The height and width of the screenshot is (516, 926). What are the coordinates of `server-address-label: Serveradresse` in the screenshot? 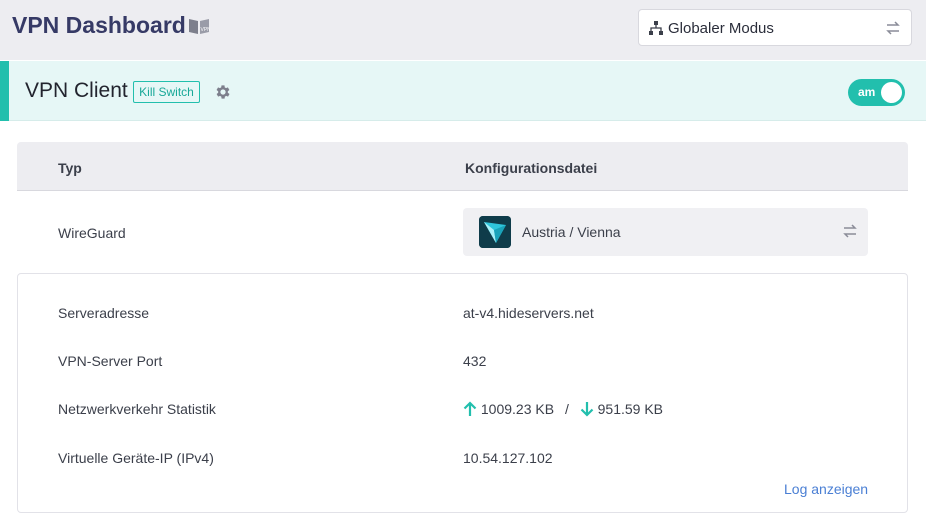 It's located at (104, 313).